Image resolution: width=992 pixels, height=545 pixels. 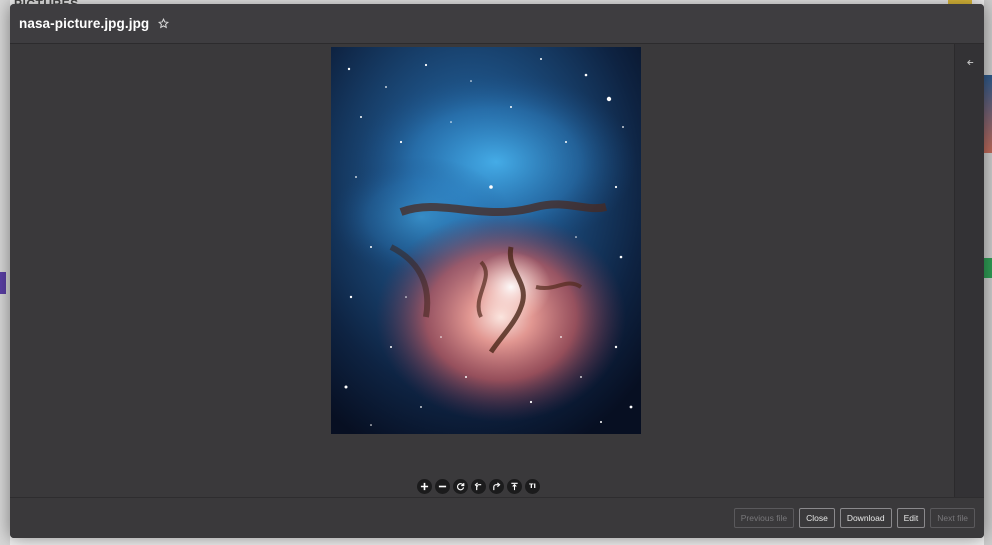 I want to click on text-icon: TI, so click(x=532, y=486).